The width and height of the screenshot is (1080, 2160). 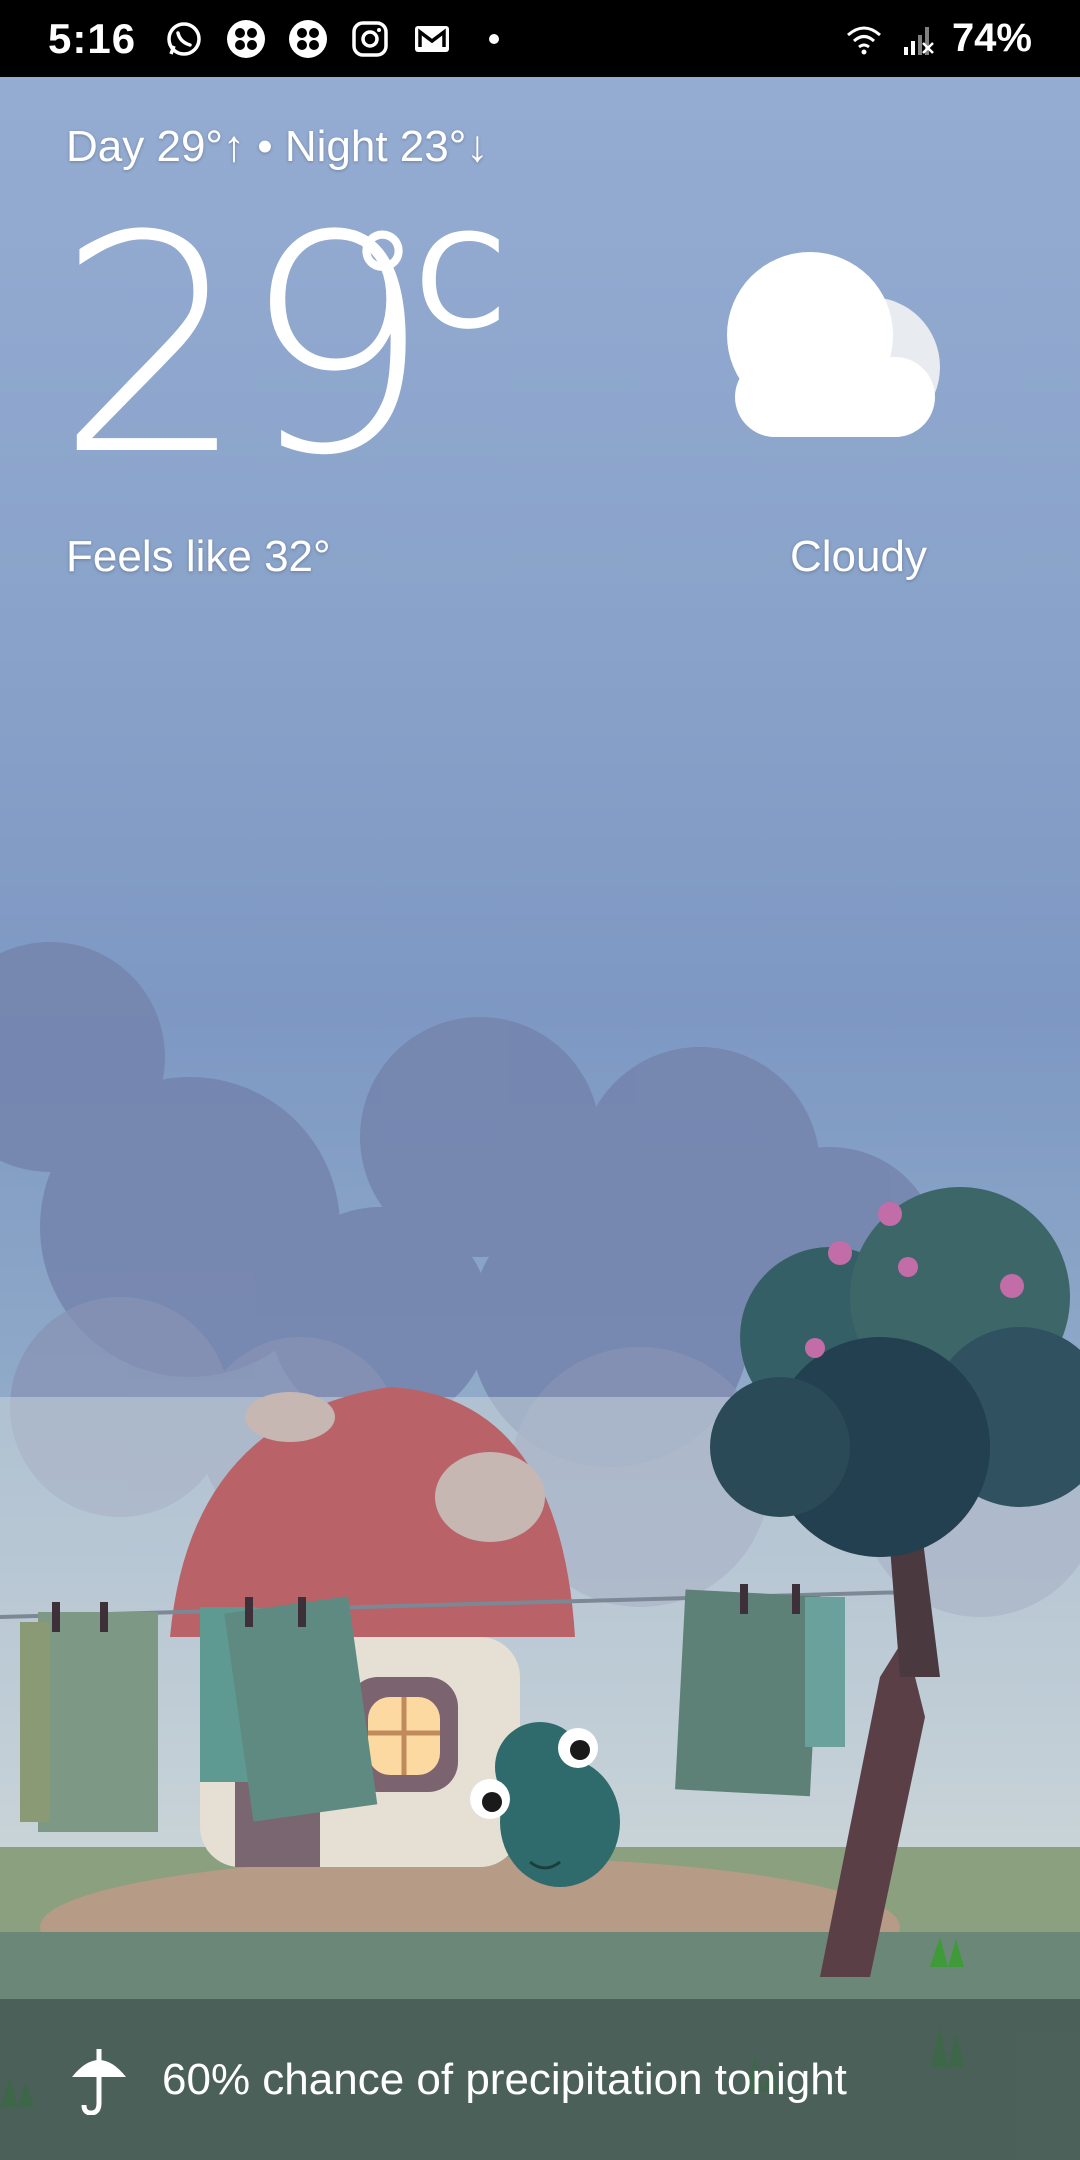 What do you see at coordinates (428, 282) in the screenshot?
I see `temperature-unit: °C` at bounding box center [428, 282].